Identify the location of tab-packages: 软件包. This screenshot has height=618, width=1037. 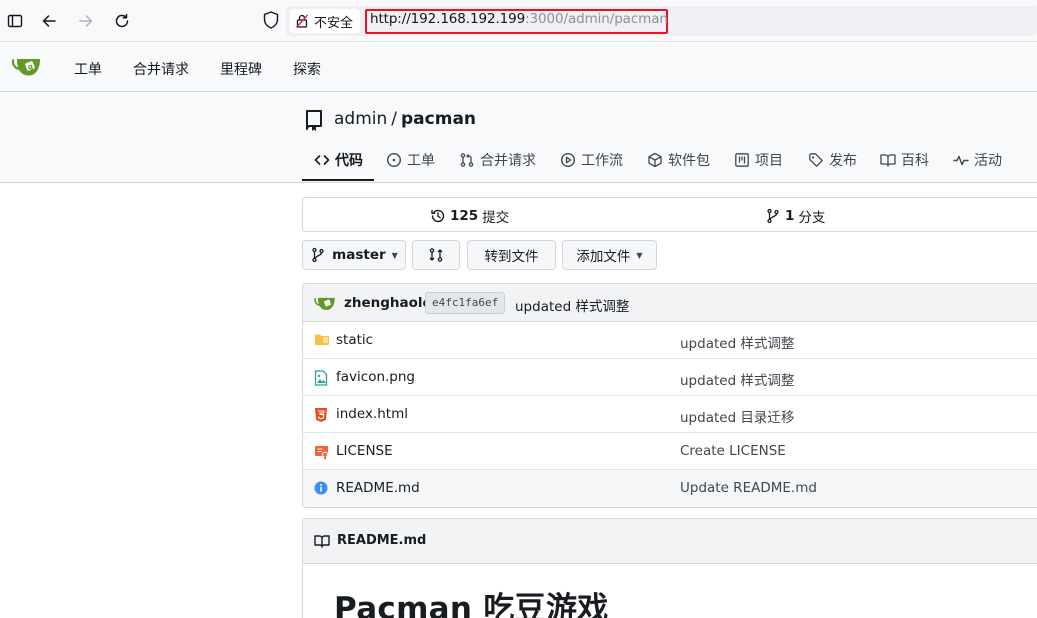
(678, 160).